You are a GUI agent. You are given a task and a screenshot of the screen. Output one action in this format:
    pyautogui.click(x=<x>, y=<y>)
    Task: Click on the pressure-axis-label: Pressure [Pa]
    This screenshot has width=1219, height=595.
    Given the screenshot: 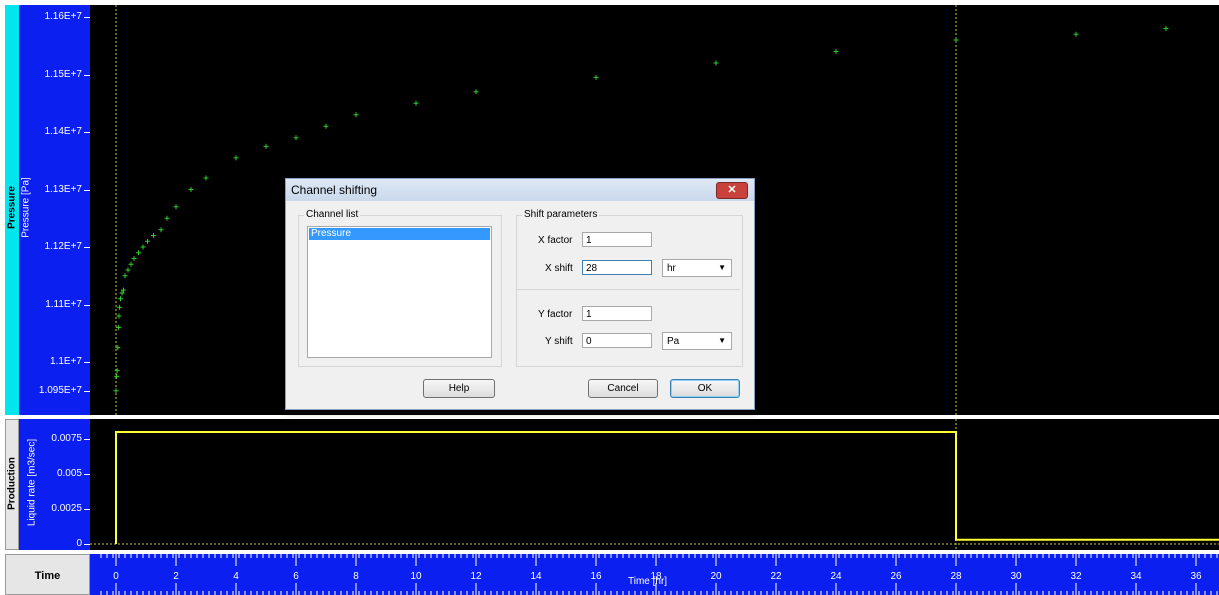 What is the action you would take?
    pyautogui.click(x=26, y=207)
    